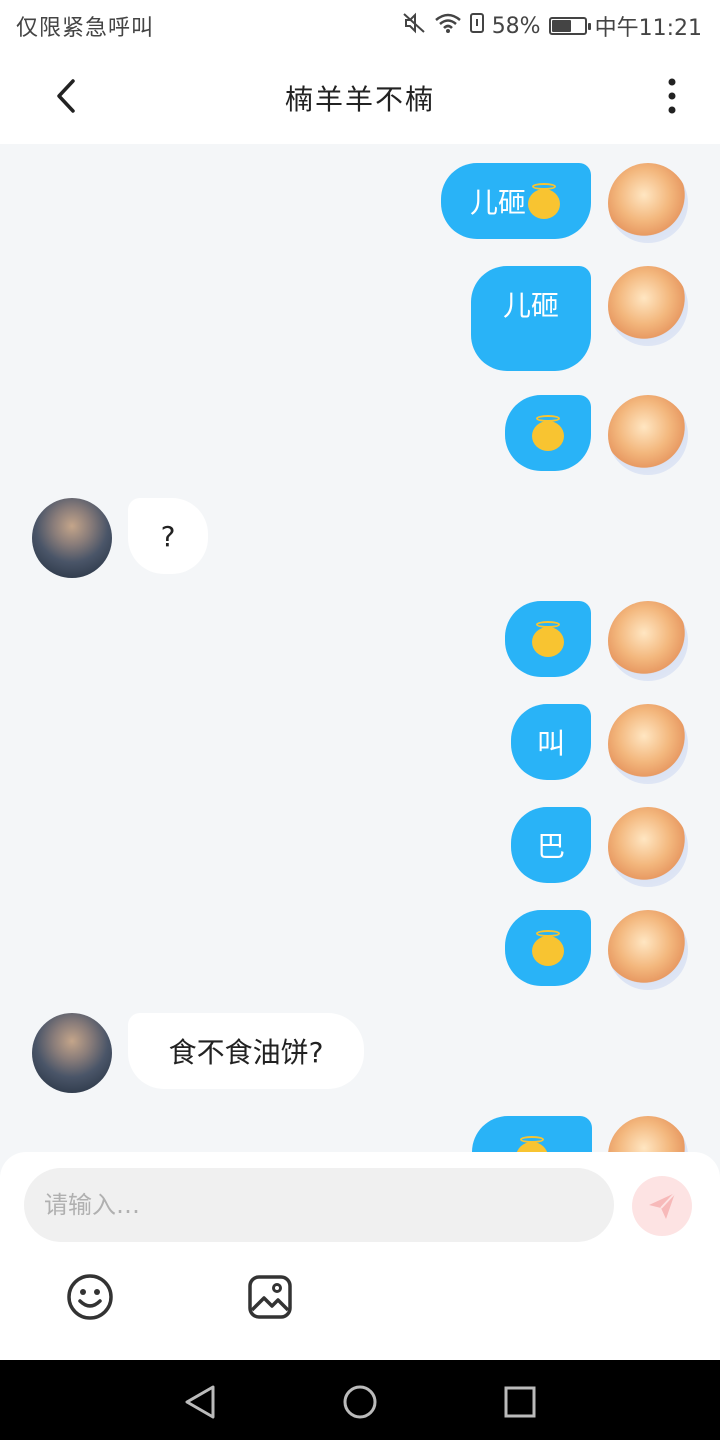 This screenshot has height=1440, width=720. I want to click on wifi-icon, so click(448, 26).